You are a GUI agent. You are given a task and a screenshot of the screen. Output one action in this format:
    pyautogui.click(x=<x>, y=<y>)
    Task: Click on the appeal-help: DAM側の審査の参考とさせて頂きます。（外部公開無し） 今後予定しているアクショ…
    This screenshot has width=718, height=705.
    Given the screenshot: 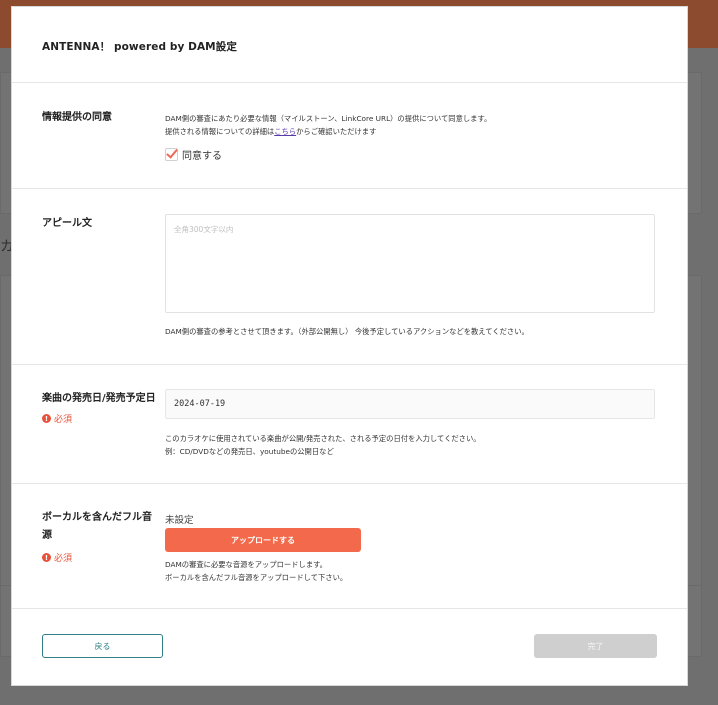 What is the action you would take?
    pyautogui.click(x=347, y=331)
    